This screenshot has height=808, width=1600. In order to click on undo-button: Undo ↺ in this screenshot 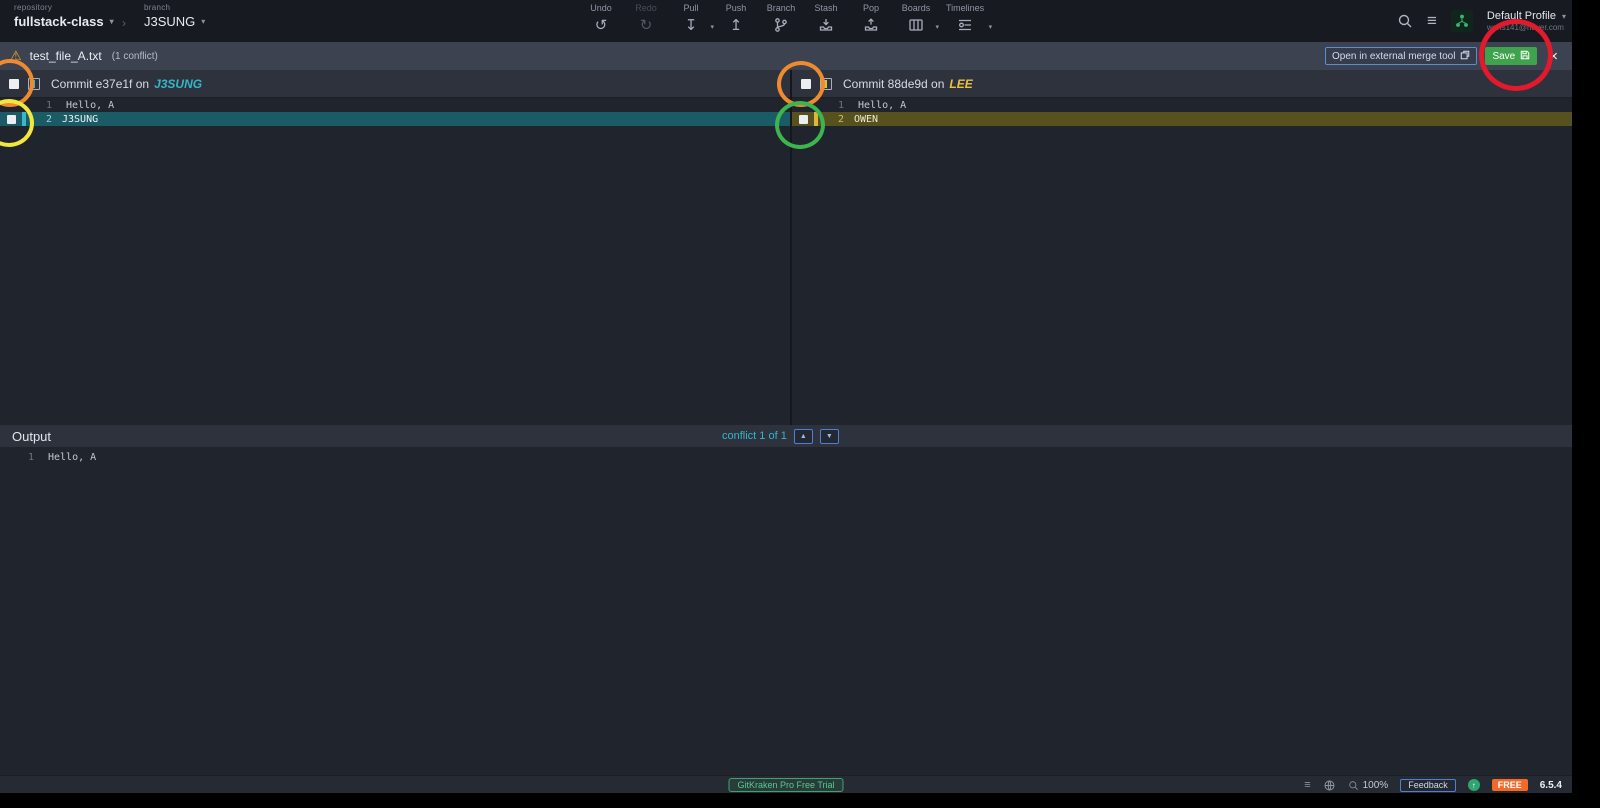, I will do `click(601, 18)`.